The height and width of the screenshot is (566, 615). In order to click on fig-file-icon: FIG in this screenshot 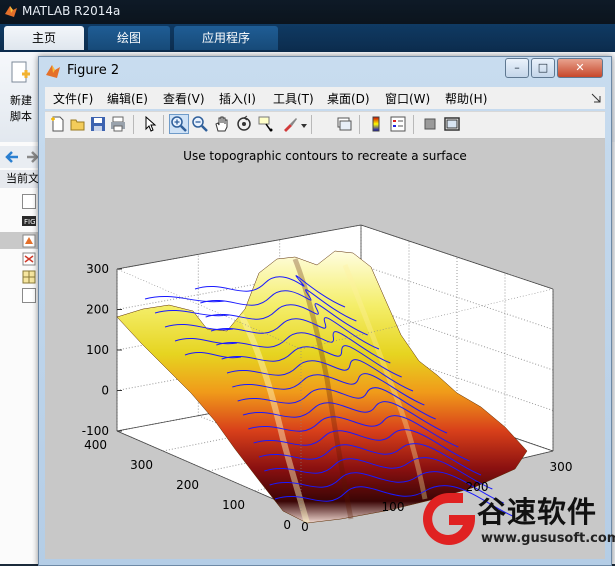, I will do `click(29, 221)`.